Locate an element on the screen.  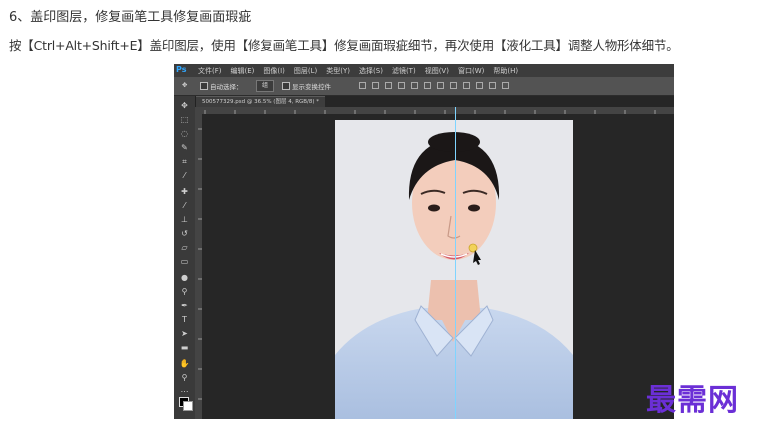
blur-tool-icon: ● is located at coordinates (184, 277).